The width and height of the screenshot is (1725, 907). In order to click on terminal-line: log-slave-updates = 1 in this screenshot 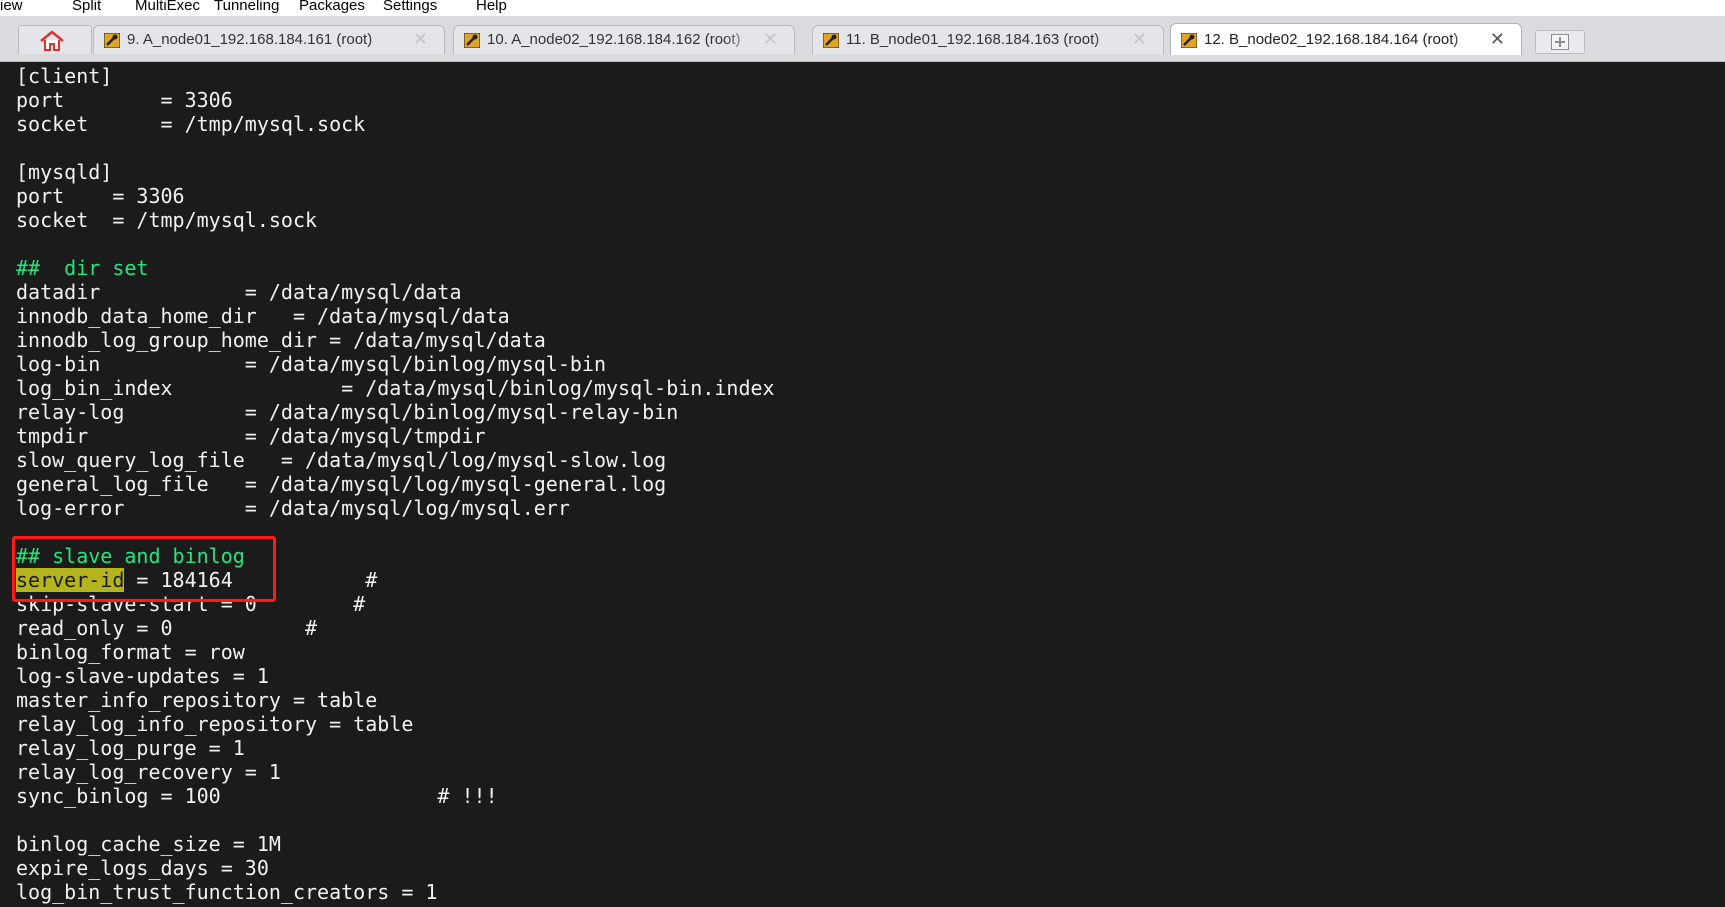, I will do `click(142, 676)`.